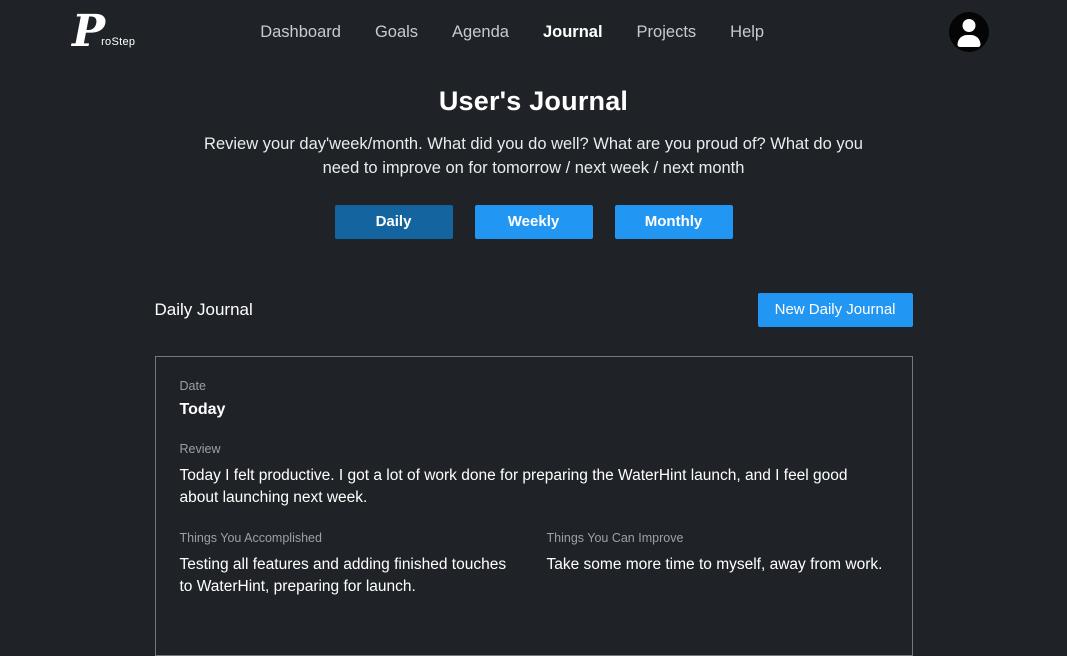  I want to click on period-tabs: Daily Weekly Monthly, so click(533, 221).